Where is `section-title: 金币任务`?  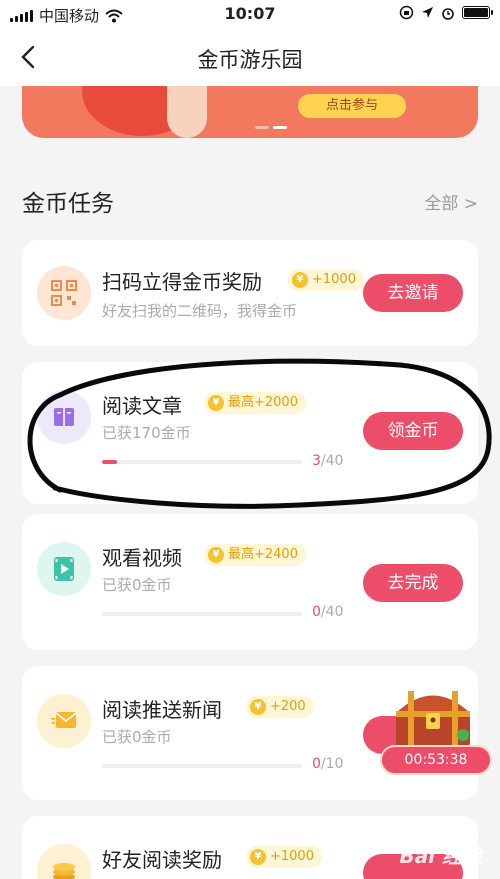
section-title: 金币任务 is located at coordinates (68, 204).